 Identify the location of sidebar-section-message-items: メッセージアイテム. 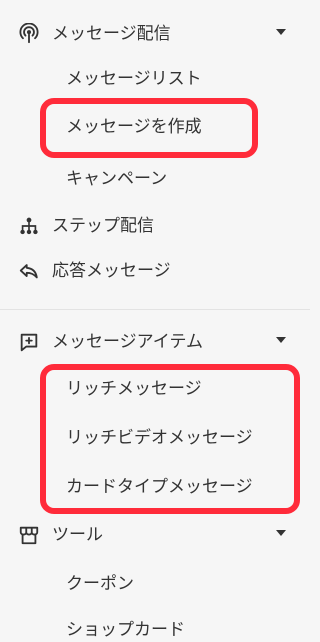
(155, 342).